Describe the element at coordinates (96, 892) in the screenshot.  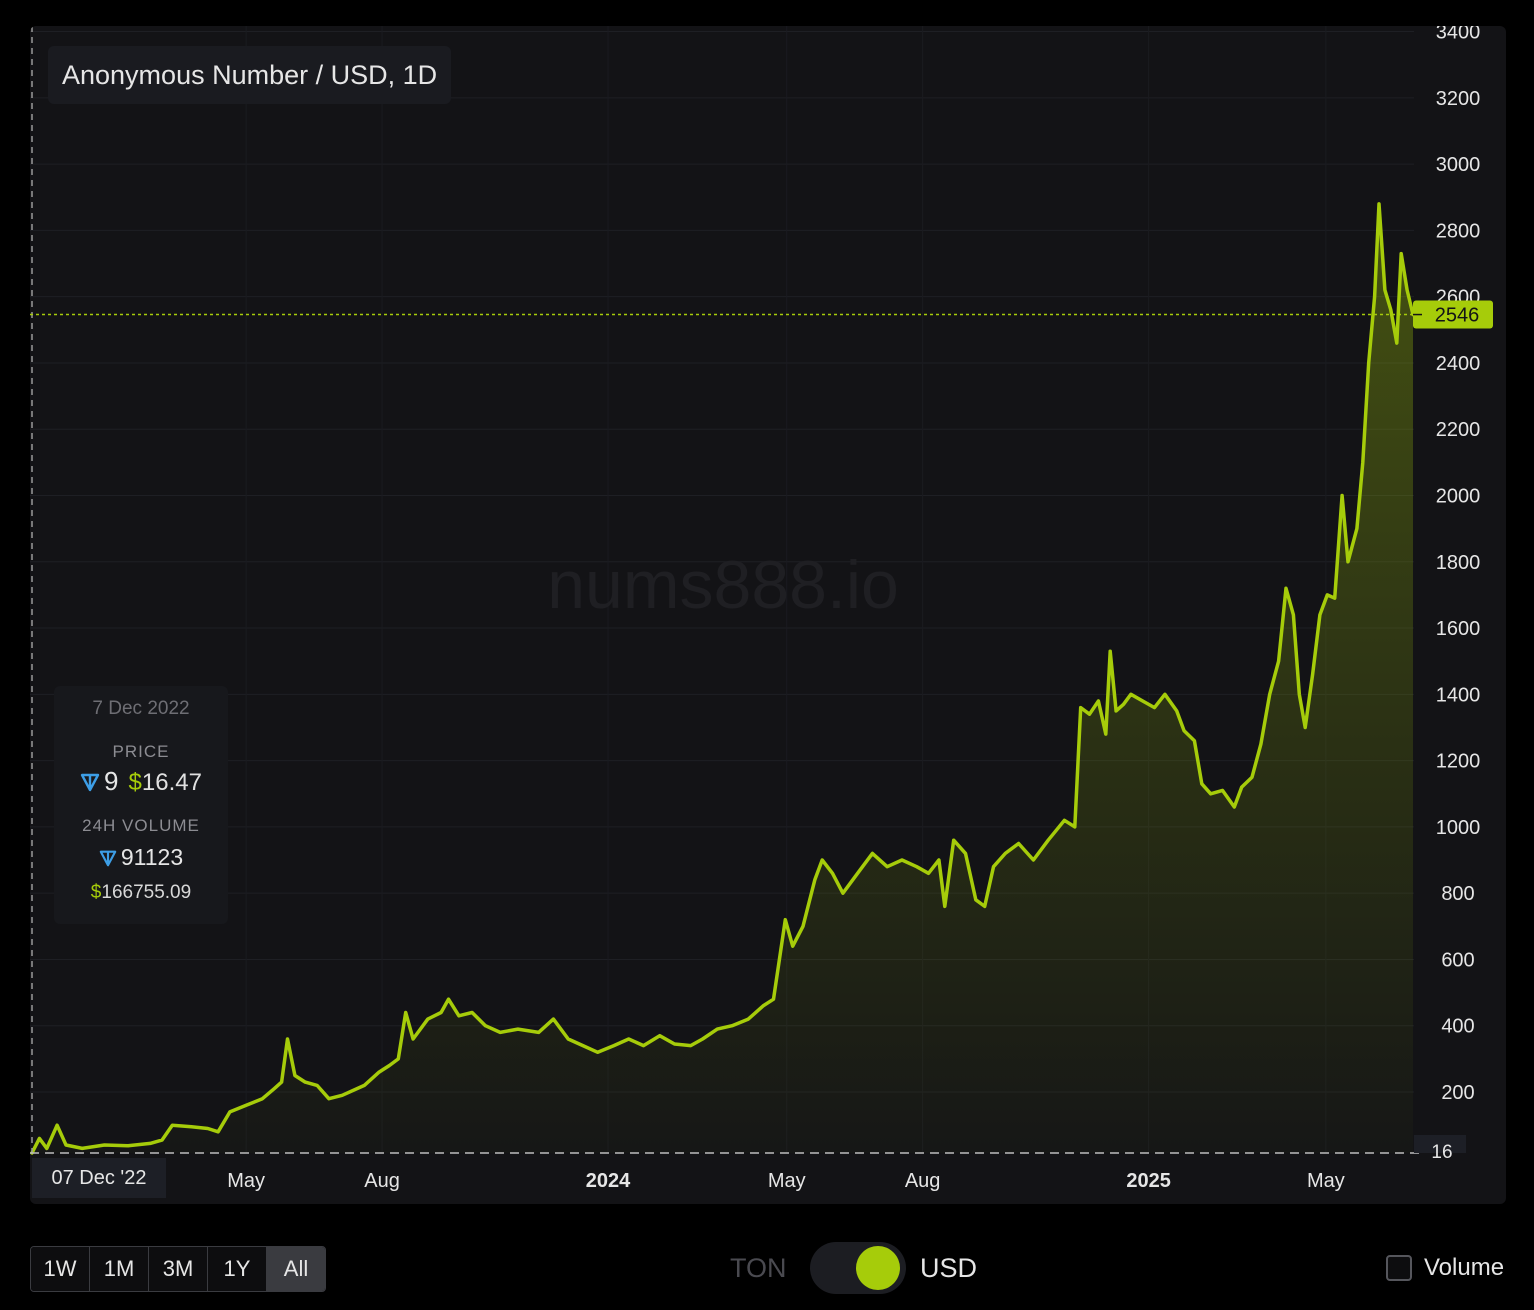
I see `info-volume-usd-symbol: $` at that location.